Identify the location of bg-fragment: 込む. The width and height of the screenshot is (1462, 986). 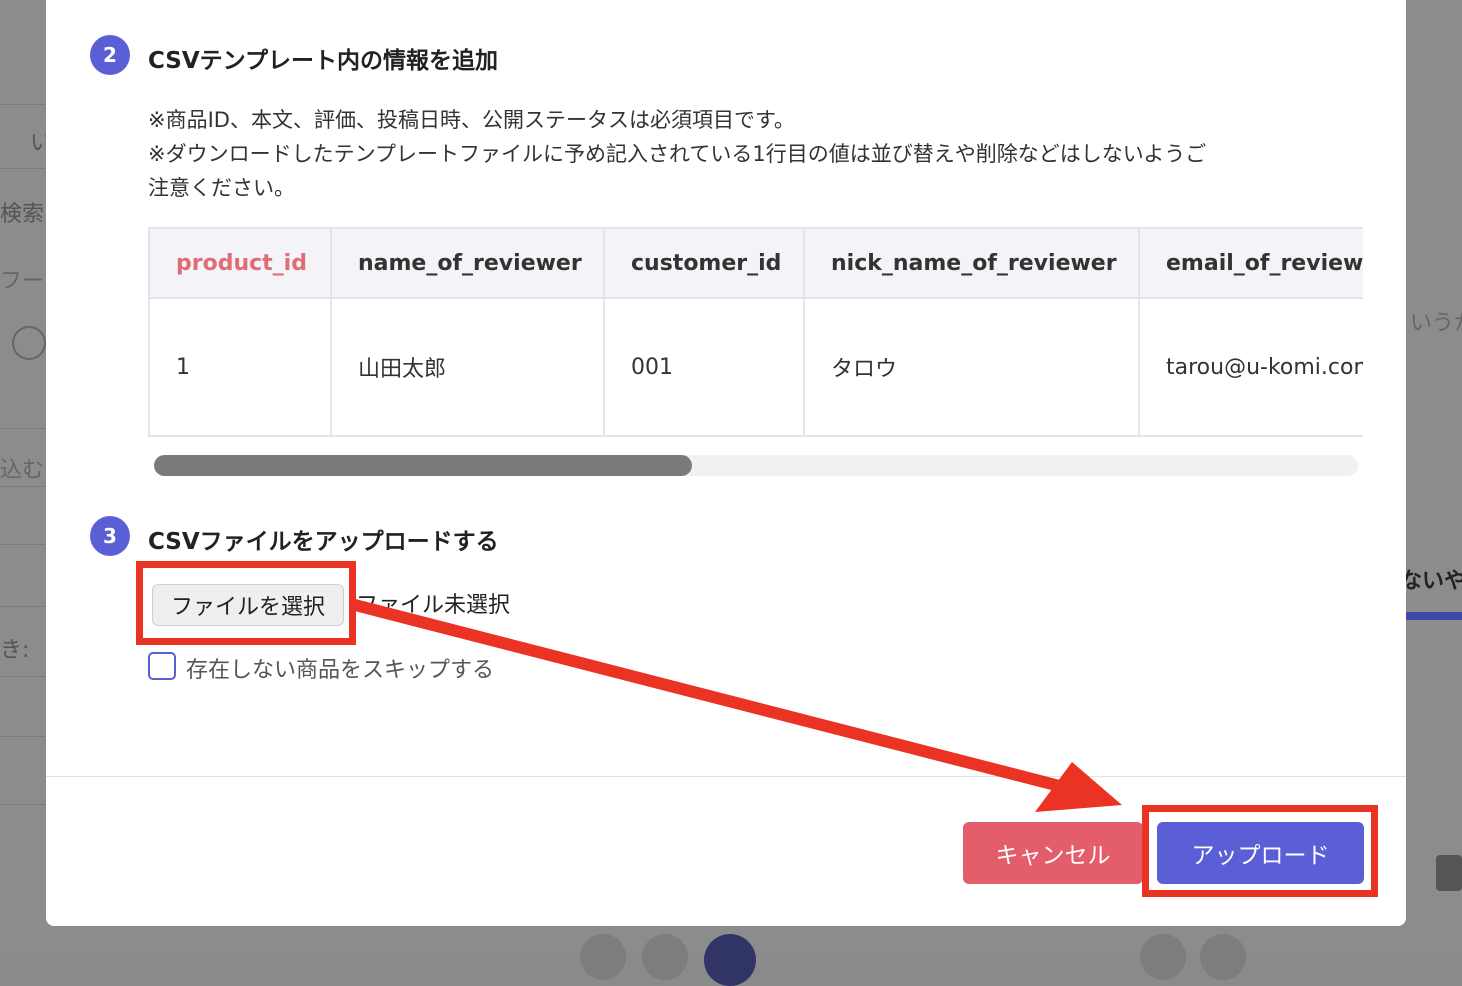
(22, 470).